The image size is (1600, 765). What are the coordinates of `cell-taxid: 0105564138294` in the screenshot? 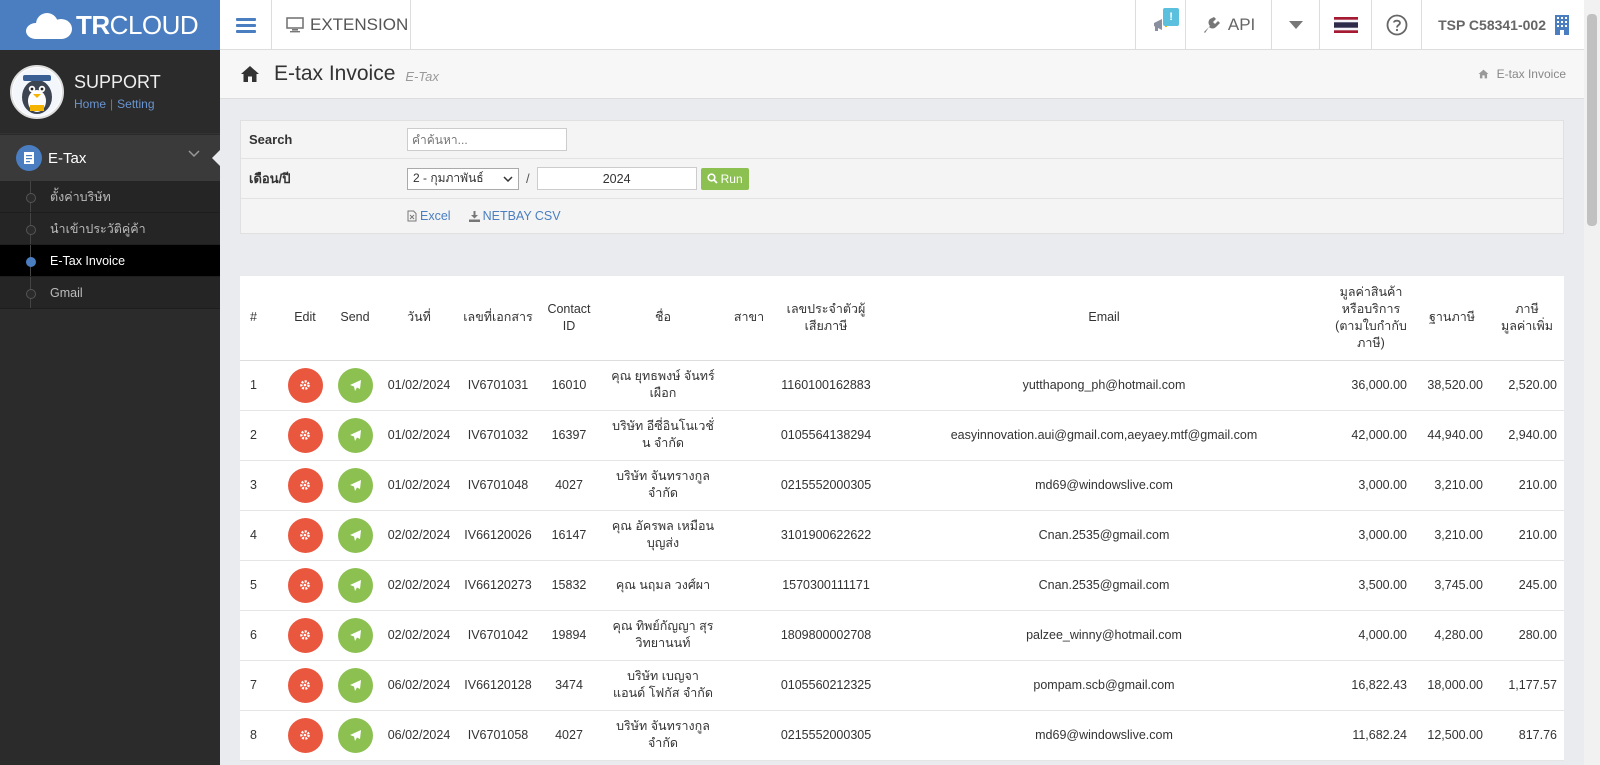 It's located at (826, 435).